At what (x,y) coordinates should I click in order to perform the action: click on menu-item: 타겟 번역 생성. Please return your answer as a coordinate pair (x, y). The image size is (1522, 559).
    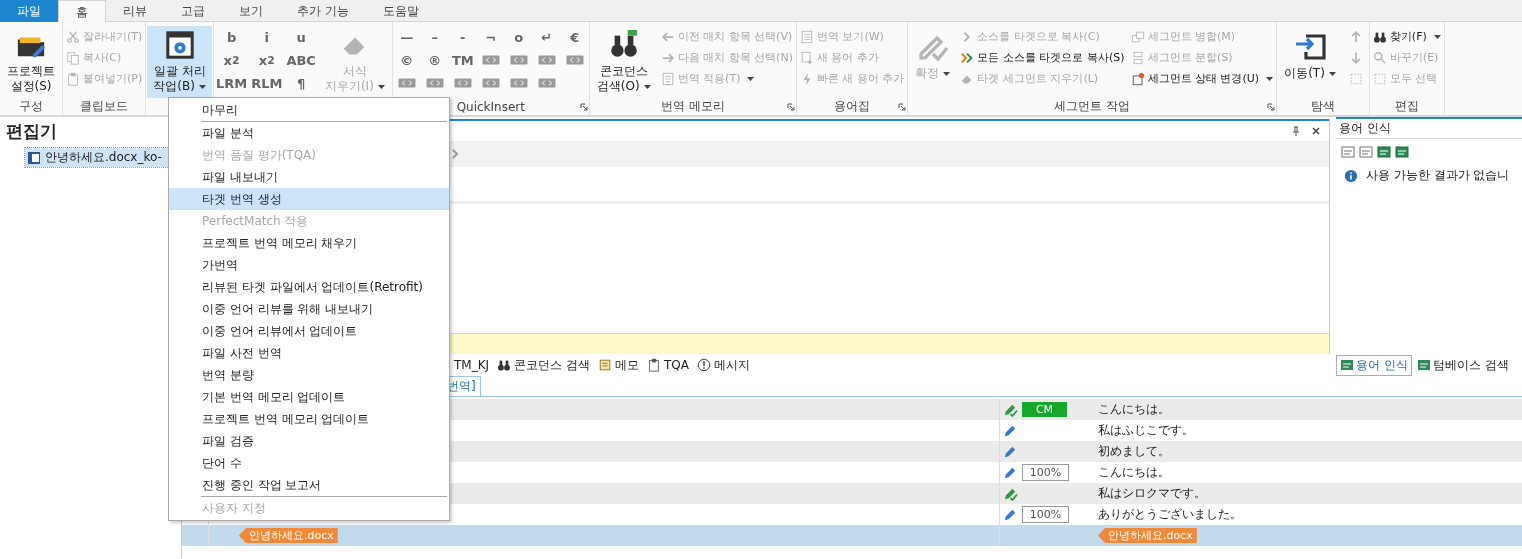
    Looking at the image, I should click on (309, 199).